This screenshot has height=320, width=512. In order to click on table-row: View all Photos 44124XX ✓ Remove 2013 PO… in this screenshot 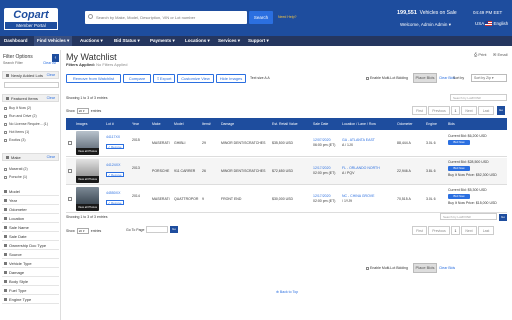, I will do `click(286, 171)`.